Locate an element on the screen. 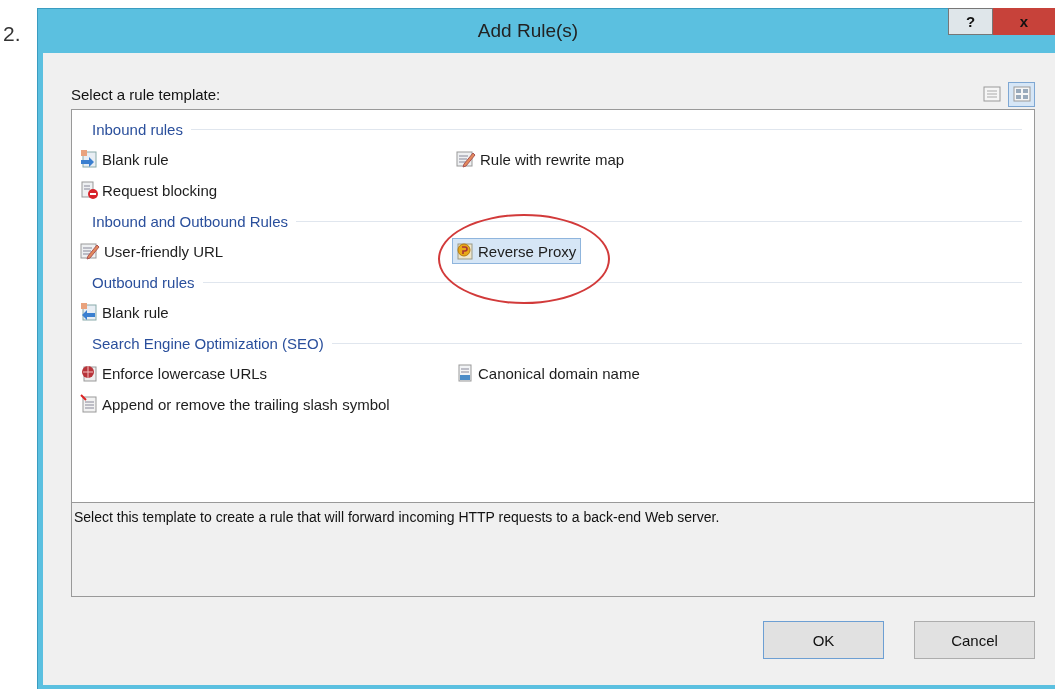 The image size is (1055, 689). view-toggle is located at coordinates (1021, 94).